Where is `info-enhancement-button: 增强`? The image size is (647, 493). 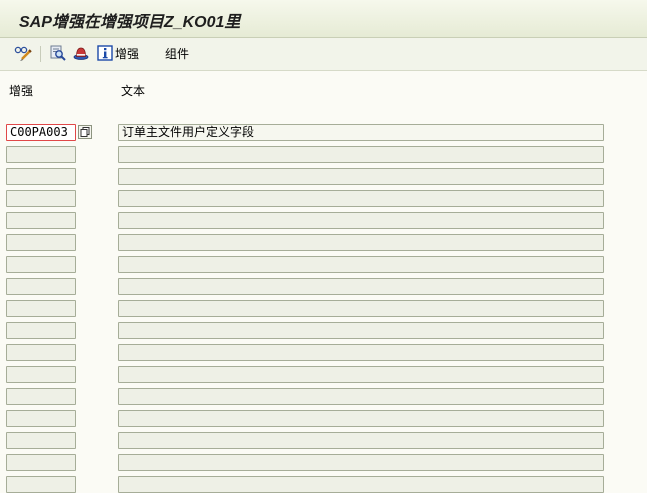
info-enhancement-button: 增强 is located at coordinates (118, 53).